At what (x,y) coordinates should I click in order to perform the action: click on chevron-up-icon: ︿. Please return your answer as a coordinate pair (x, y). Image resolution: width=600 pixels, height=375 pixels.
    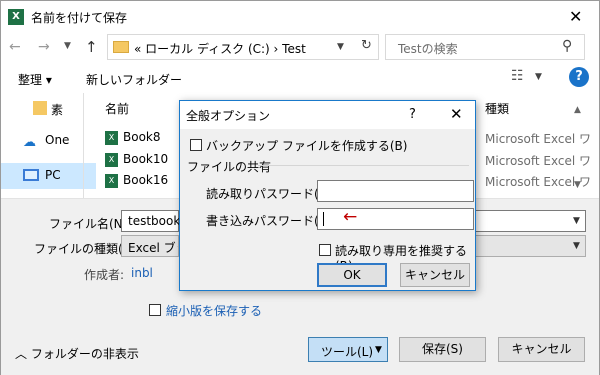
    Looking at the image, I should click on (21, 354).